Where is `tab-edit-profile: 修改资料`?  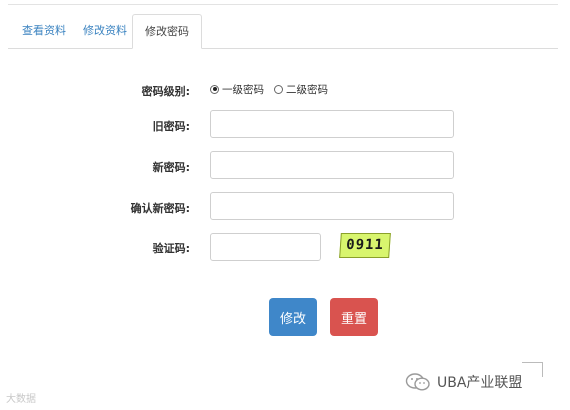 tab-edit-profile: 修改资料 is located at coordinates (105, 31).